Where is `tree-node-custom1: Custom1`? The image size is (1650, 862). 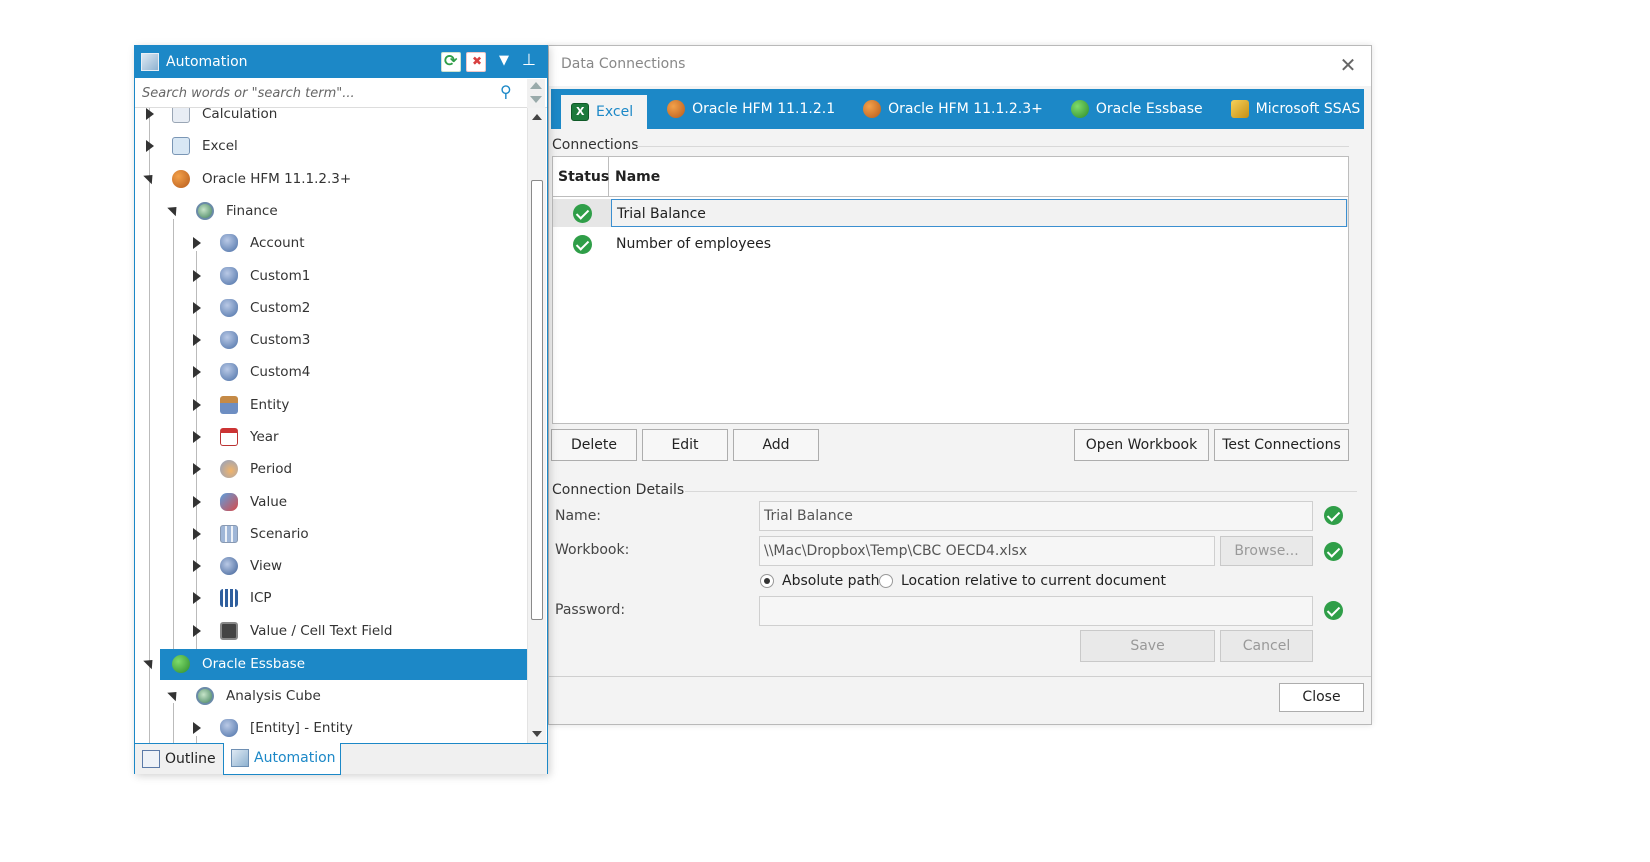 tree-node-custom1: Custom1 is located at coordinates (331, 277).